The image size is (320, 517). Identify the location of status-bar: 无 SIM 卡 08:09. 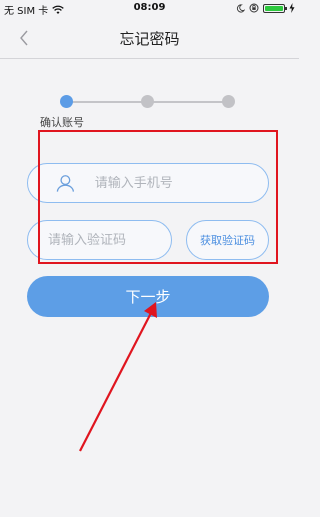
(149, 9).